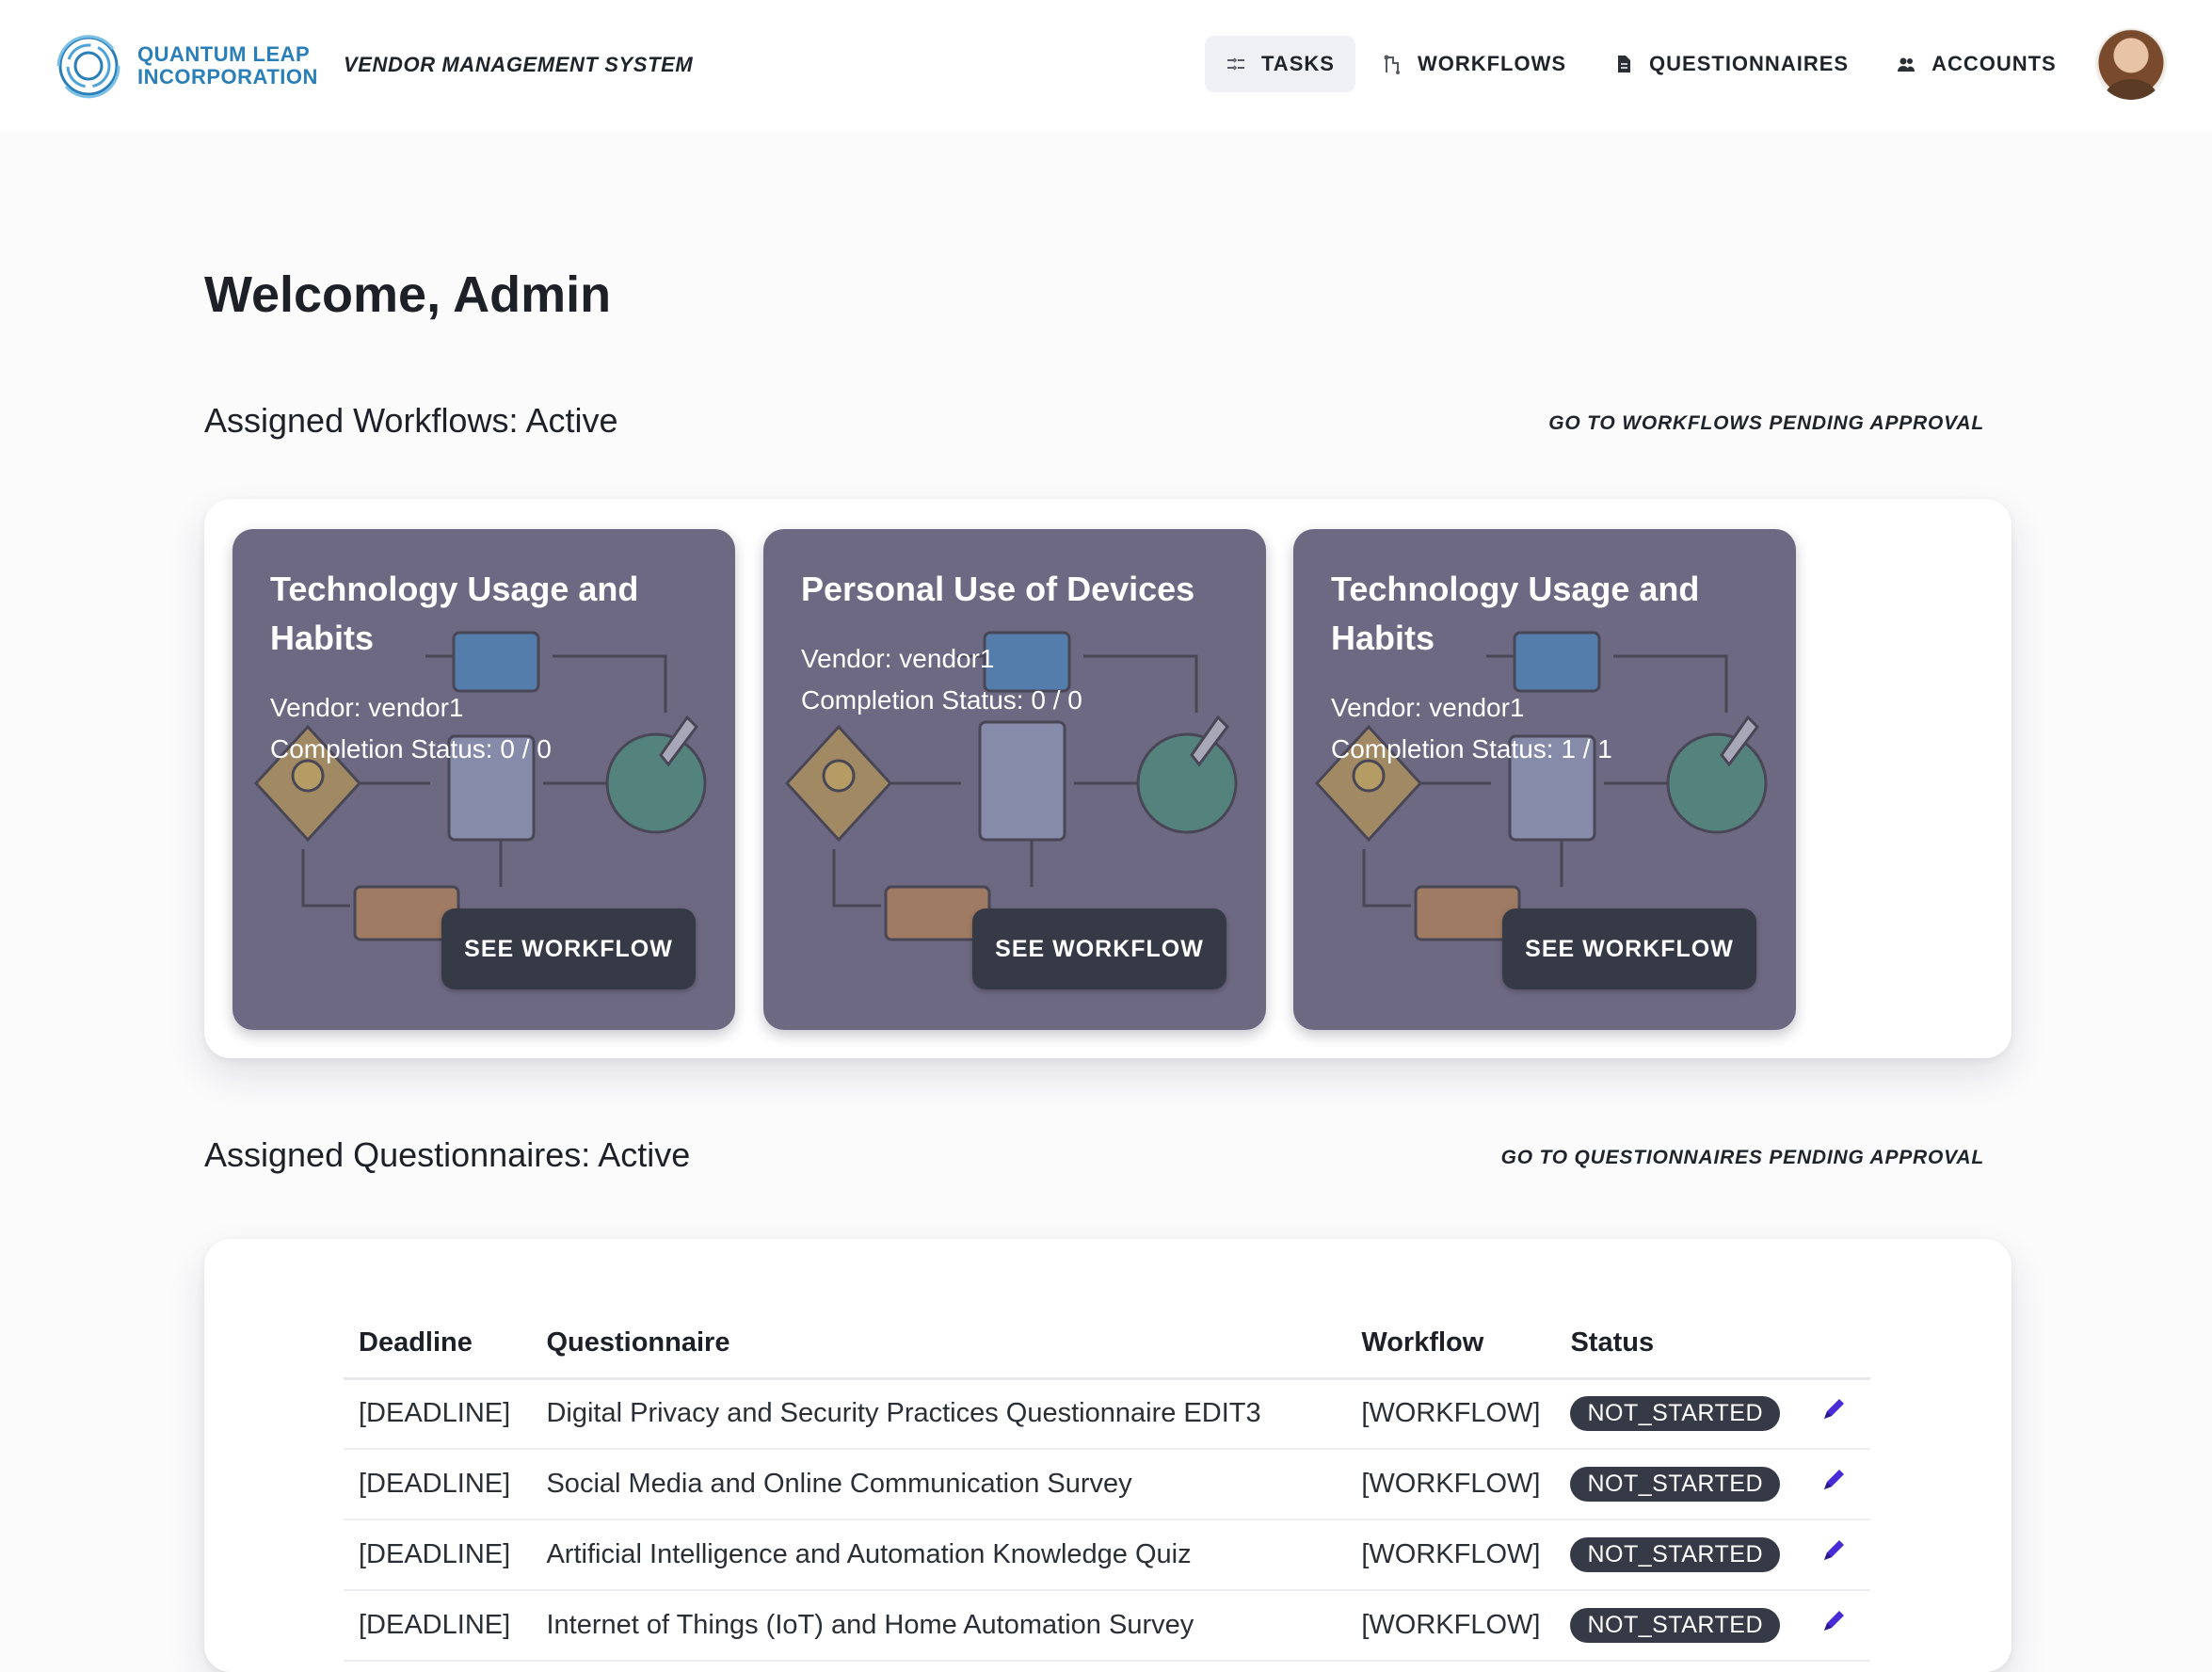 The image size is (2212, 1672). Describe the element at coordinates (1766, 424) in the screenshot. I see `workflows-pending-approval-link: GO TO WORKFLOWS PENDING APPROVAL` at that location.